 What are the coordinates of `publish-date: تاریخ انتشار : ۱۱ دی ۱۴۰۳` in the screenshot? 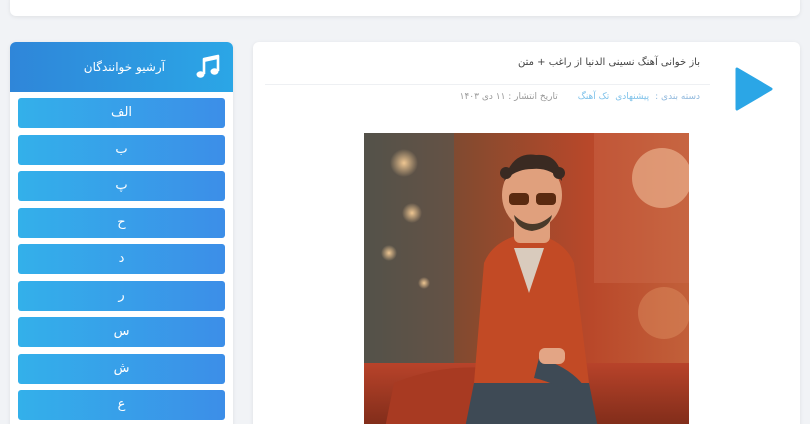 It's located at (508, 97).